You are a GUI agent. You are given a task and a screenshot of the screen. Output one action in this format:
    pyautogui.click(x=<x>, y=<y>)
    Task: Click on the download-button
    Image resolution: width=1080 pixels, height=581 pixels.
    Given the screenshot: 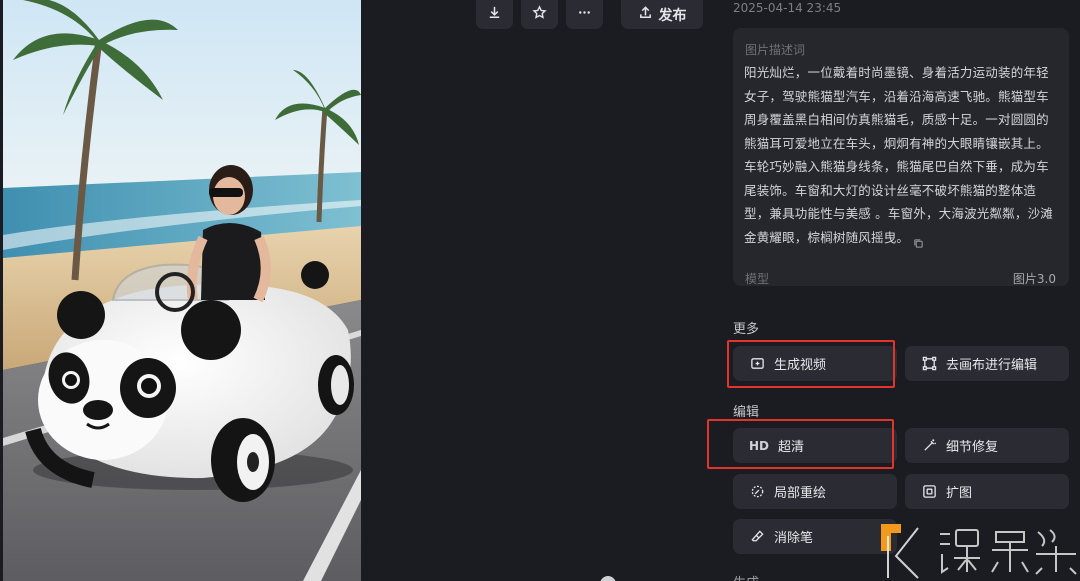 What is the action you would take?
    pyautogui.click(x=494, y=14)
    